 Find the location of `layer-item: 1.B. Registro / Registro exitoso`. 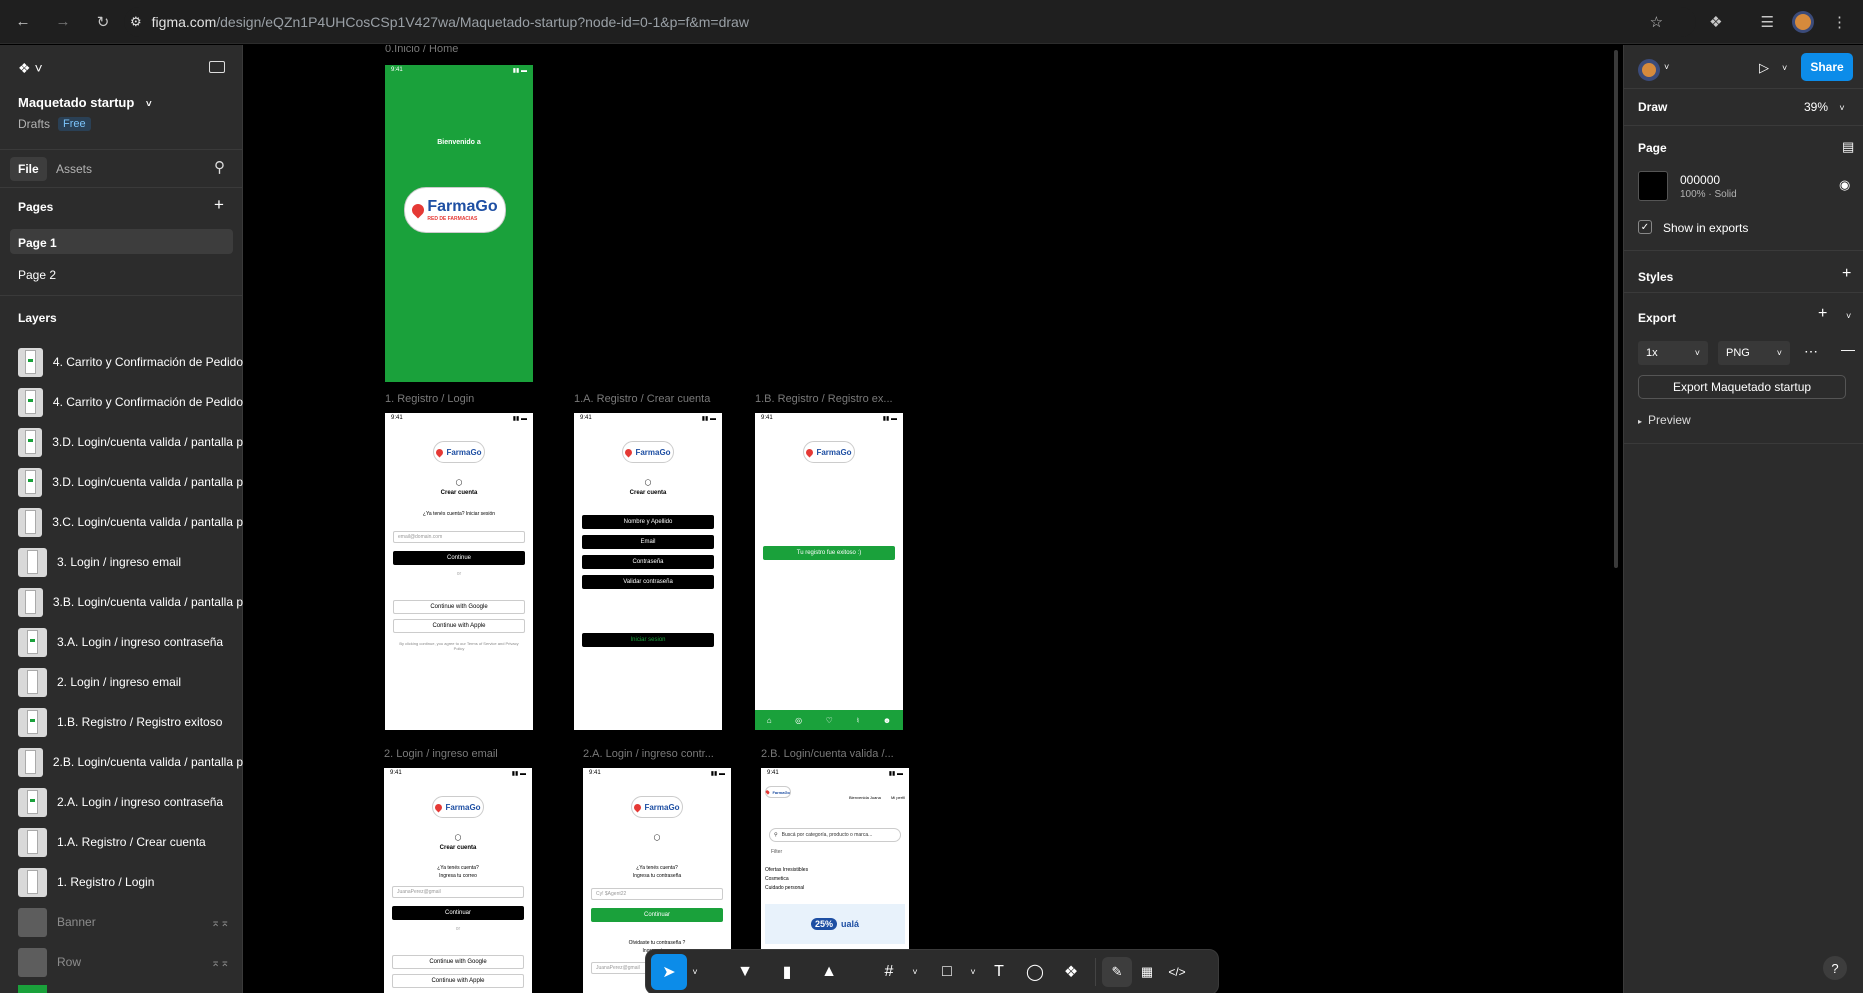

layer-item: 1.B. Registro / Registro exitoso is located at coordinates (121, 722).